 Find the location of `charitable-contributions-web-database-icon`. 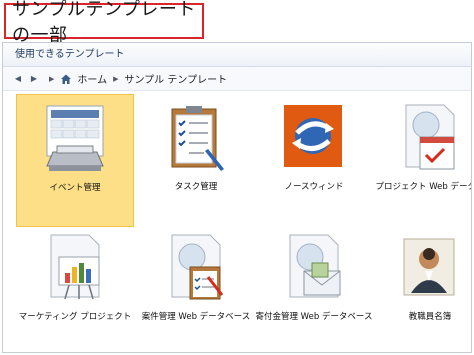

charitable-contributions-web-database-icon is located at coordinates (315, 266).